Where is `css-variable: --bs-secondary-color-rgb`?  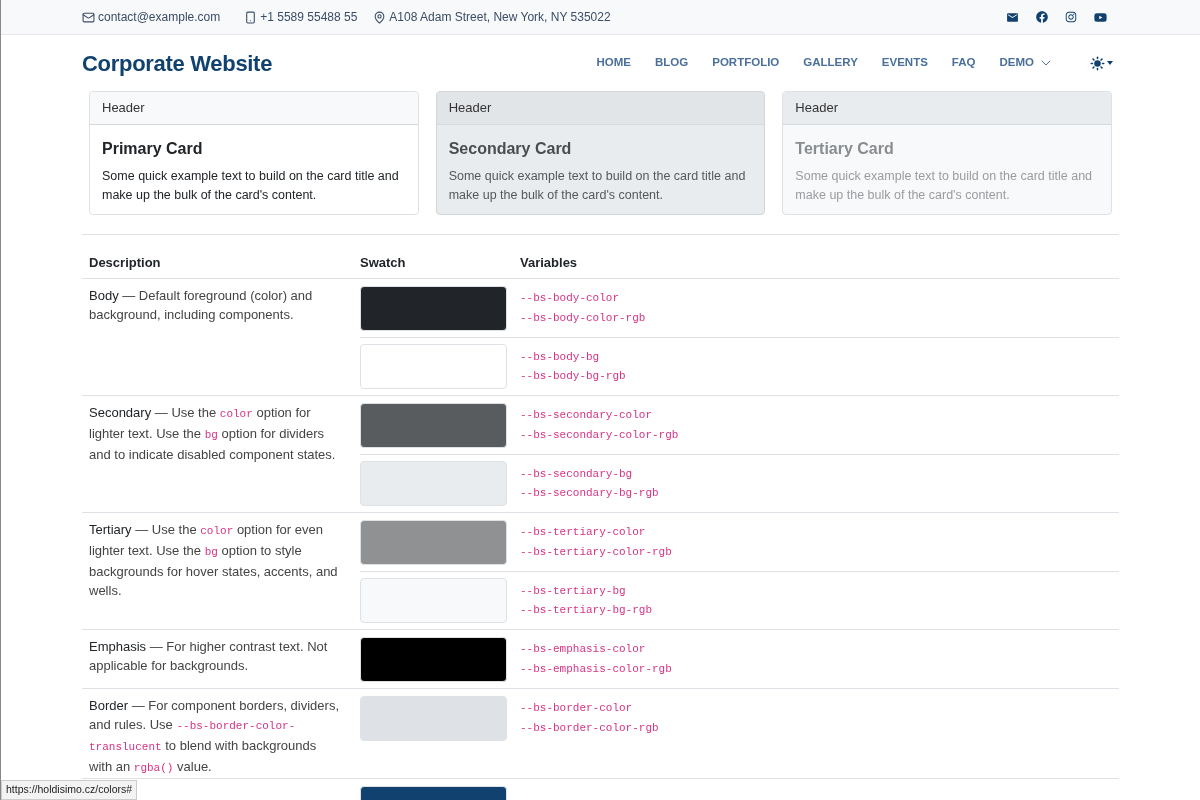 css-variable: --bs-secondary-color-rgb is located at coordinates (599, 435).